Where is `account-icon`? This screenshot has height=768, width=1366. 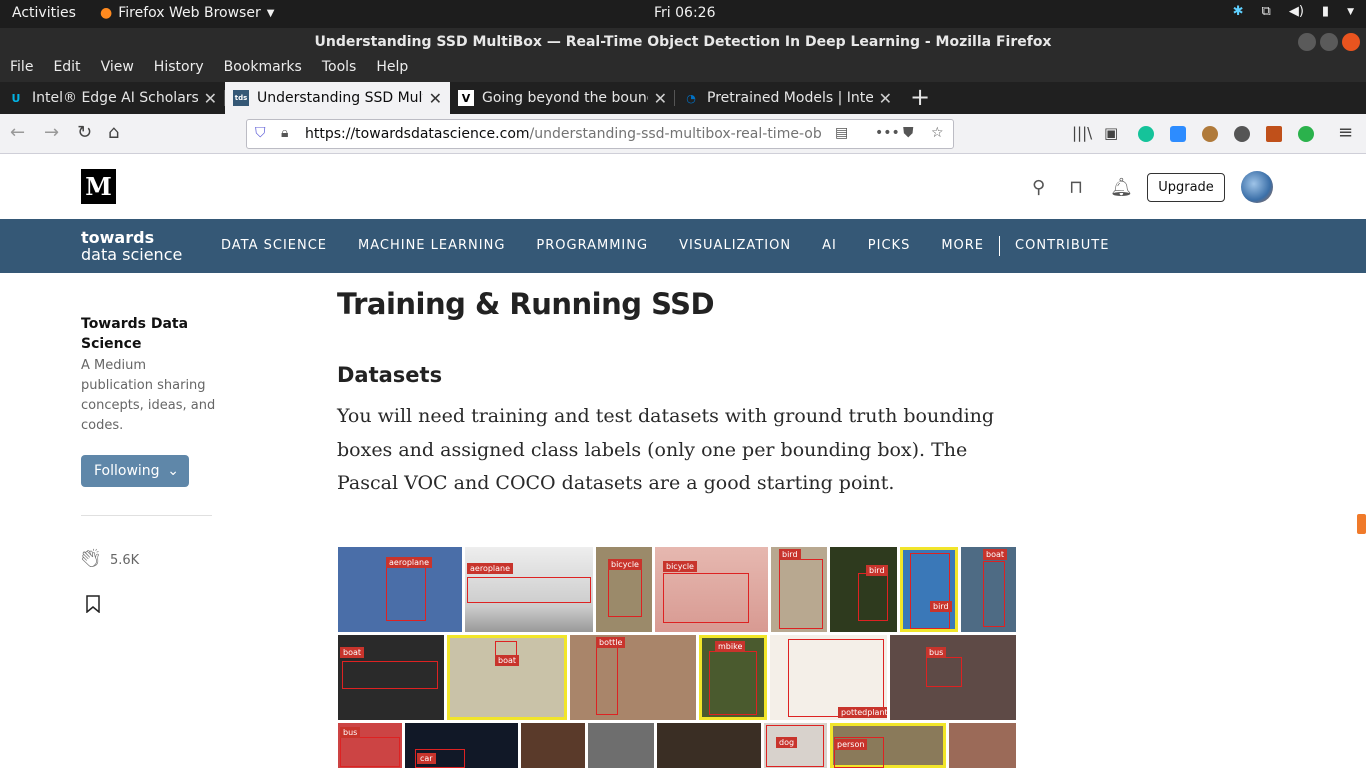
account-icon is located at coordinates (1242, 134).